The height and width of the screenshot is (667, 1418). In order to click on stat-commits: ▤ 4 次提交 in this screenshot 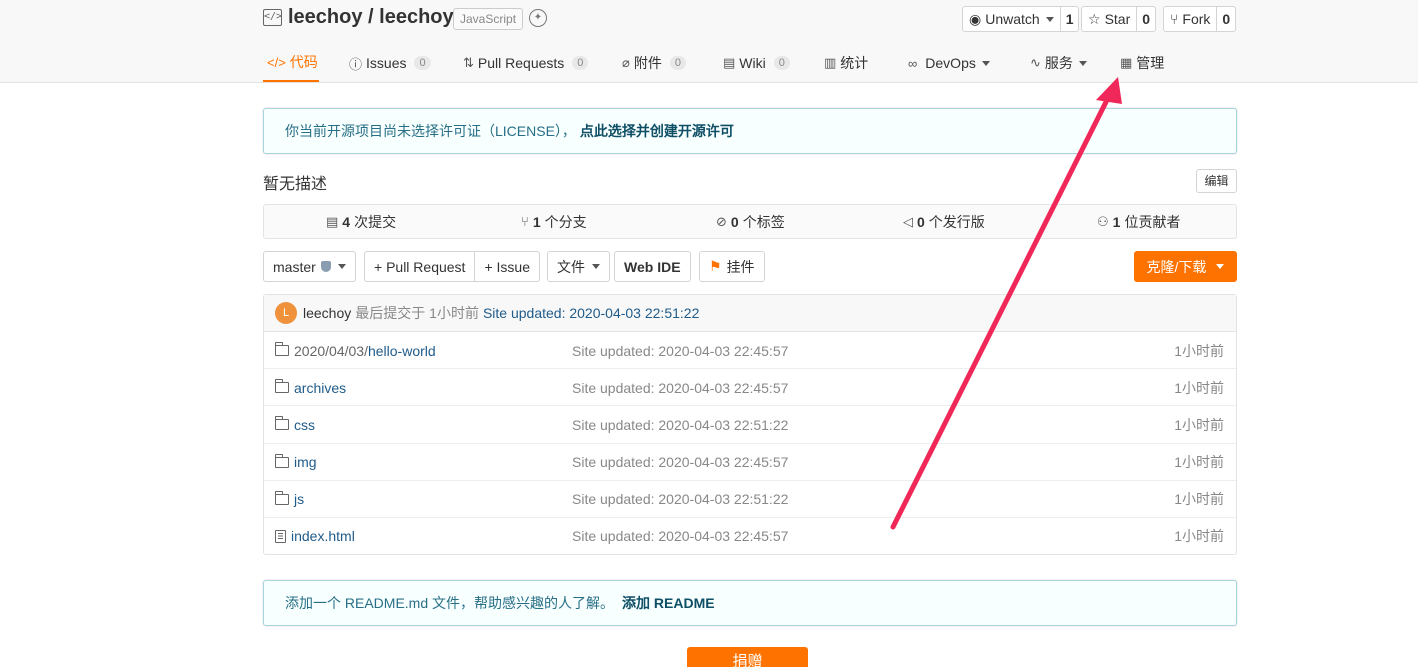, I will do `click(361, 221)`.